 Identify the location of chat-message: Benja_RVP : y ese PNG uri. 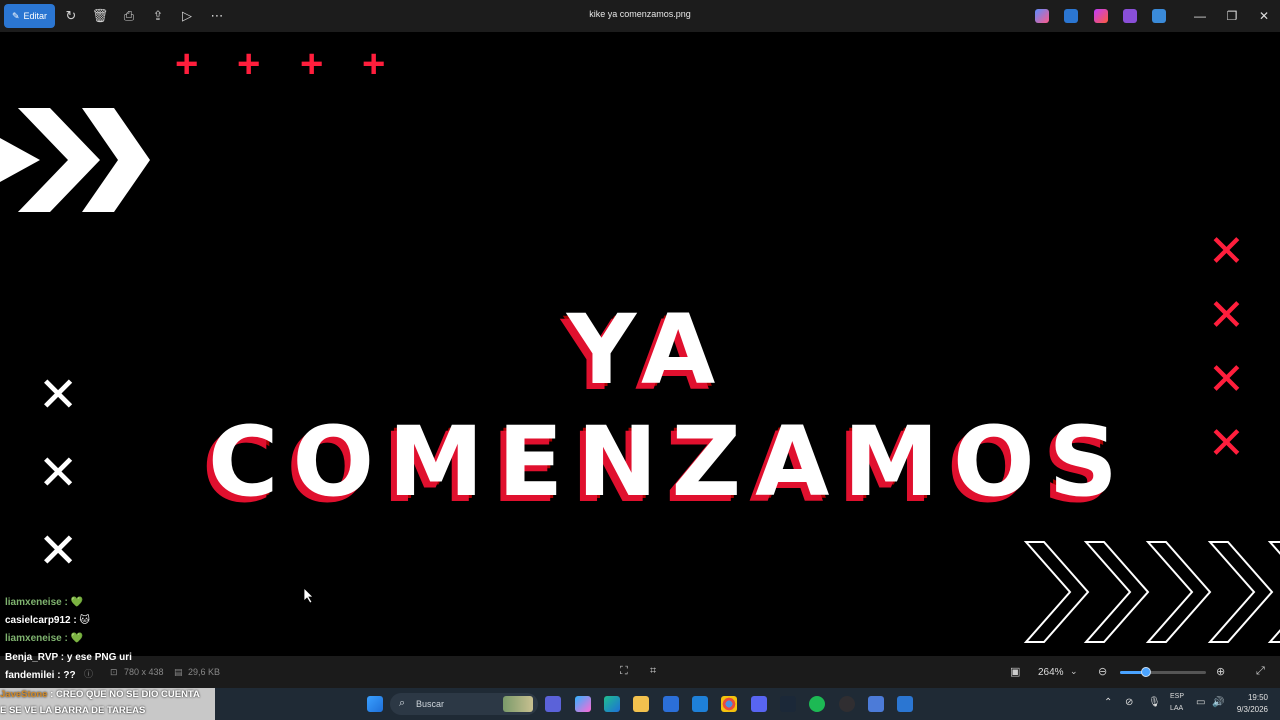
(68, 657).